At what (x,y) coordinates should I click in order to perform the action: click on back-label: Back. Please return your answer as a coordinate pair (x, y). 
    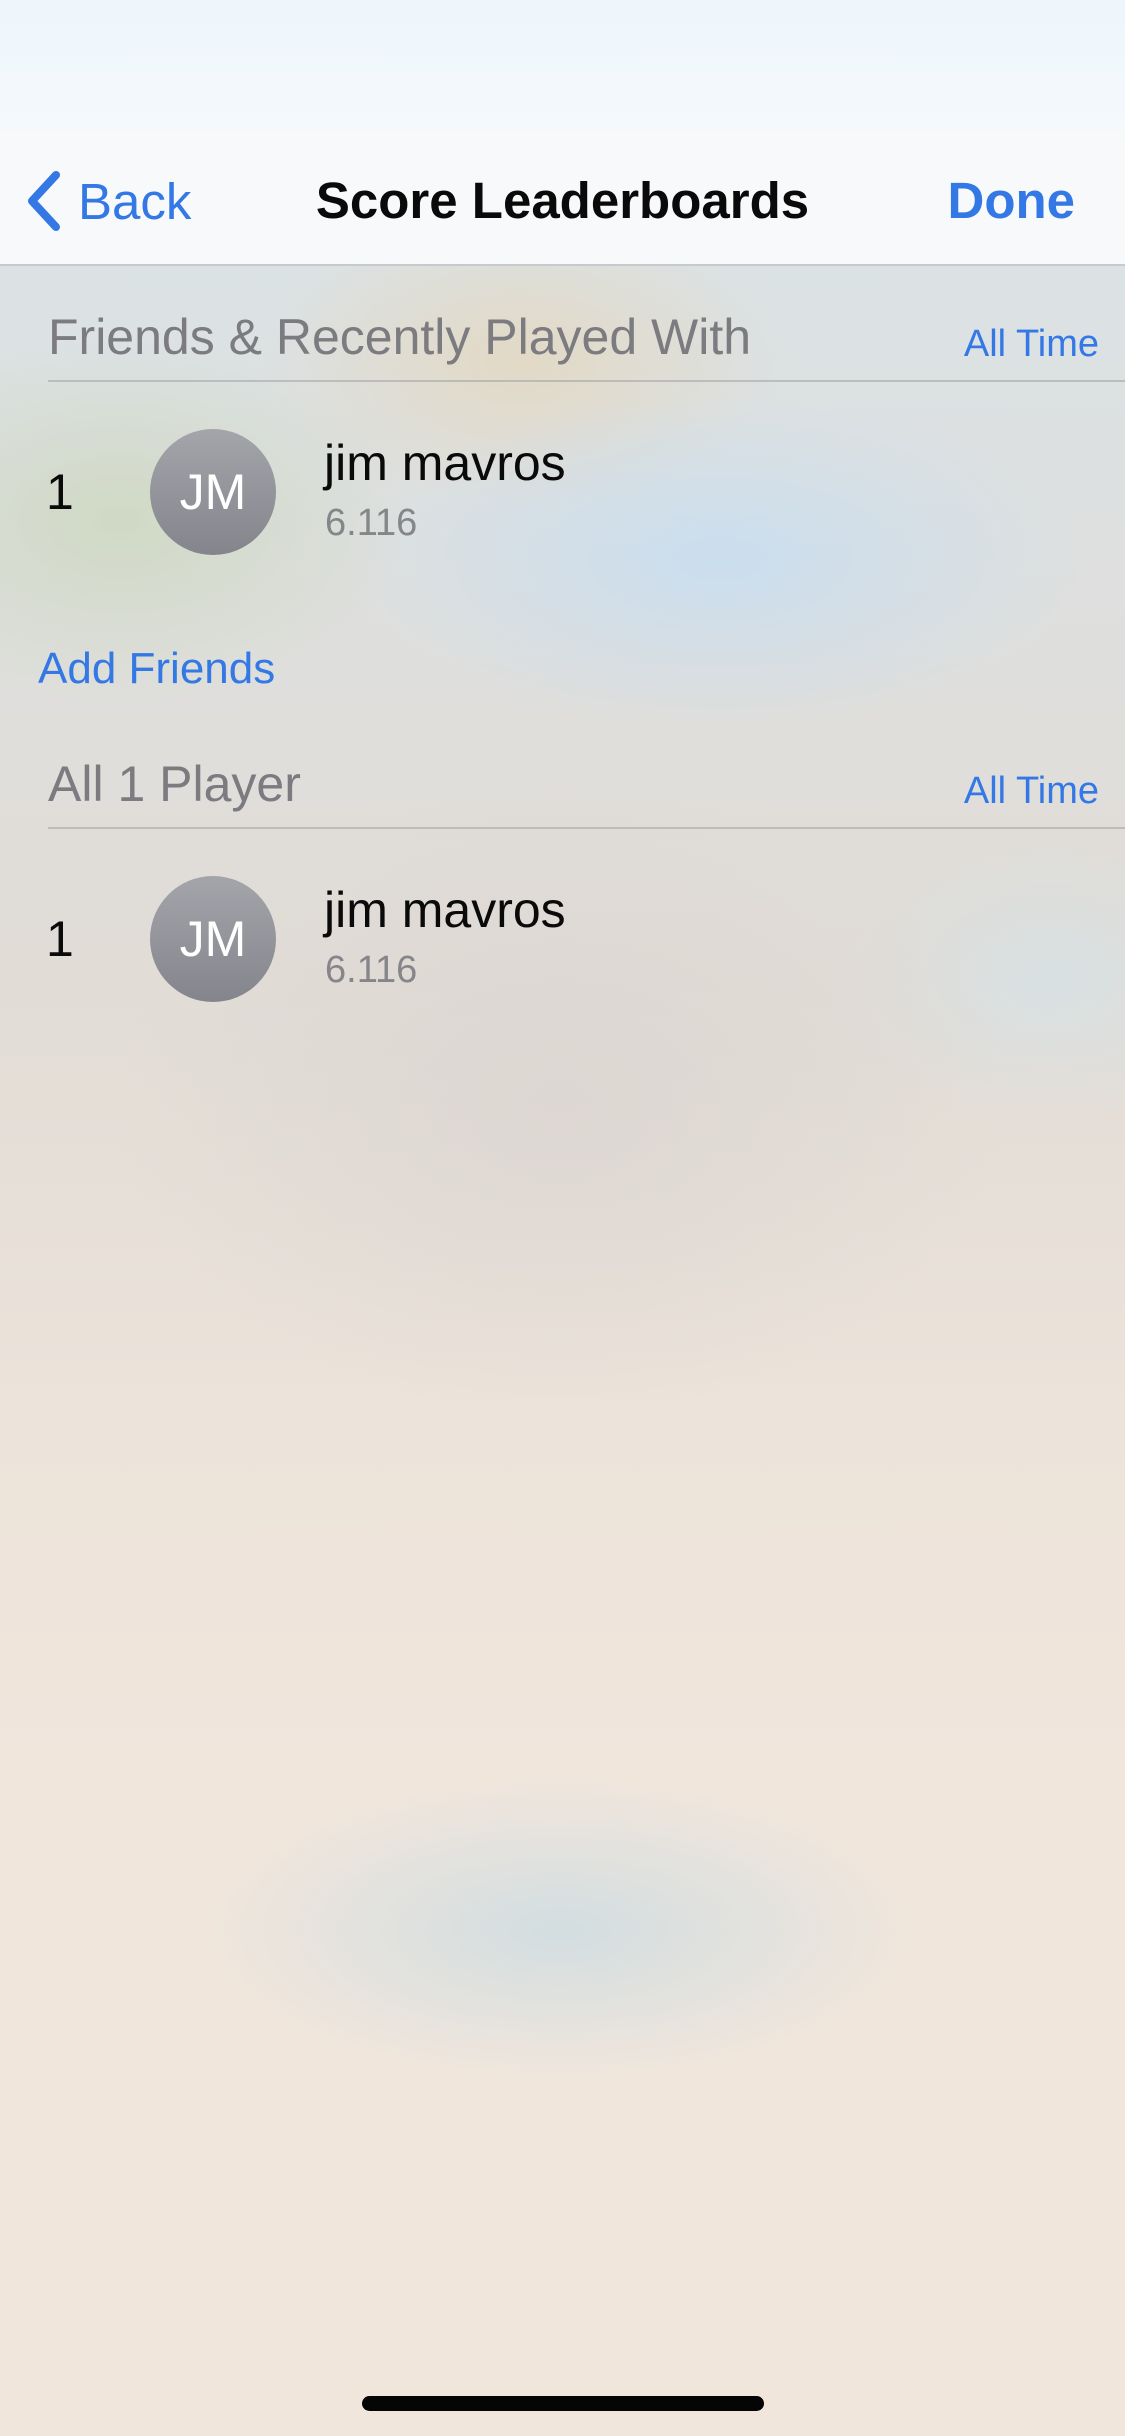
    Looking at the image, I should click on (135, 201).